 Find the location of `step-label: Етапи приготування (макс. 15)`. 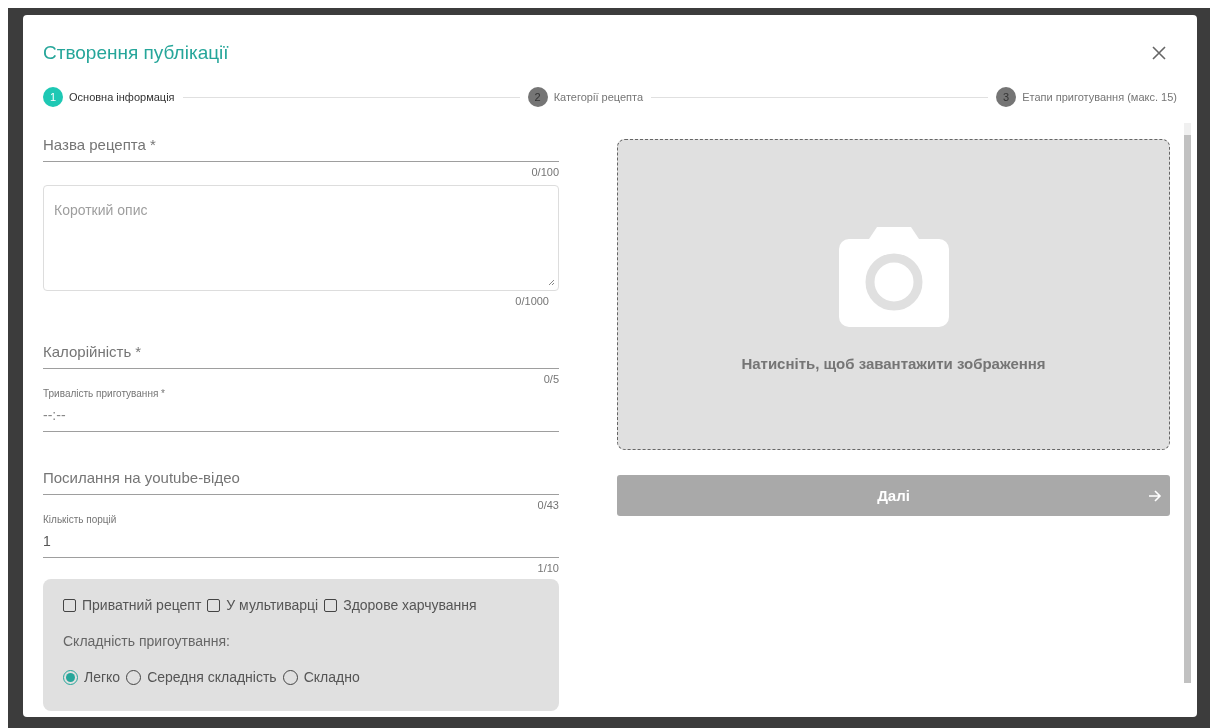

step-label: Етапи приготування (макс. 15) is located at coordinates (1099, 97).